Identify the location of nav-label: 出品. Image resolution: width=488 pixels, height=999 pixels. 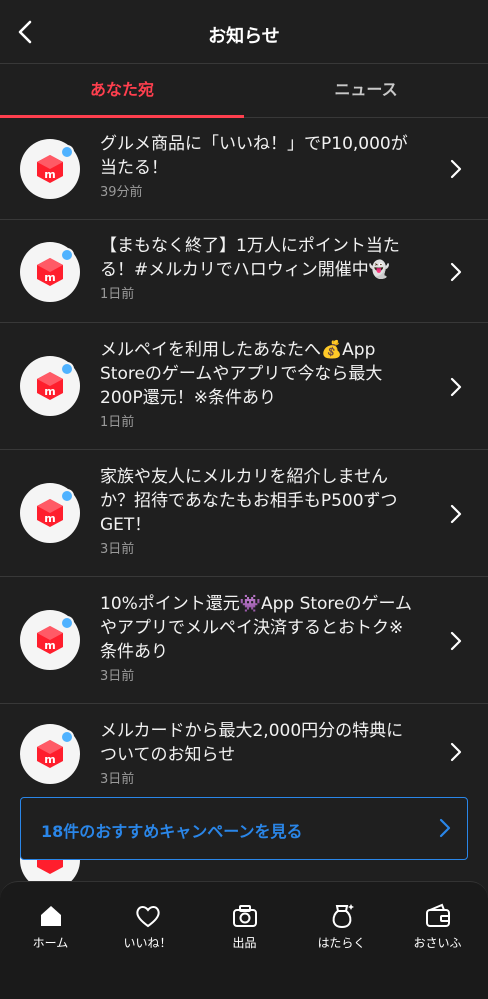
(244, 943).